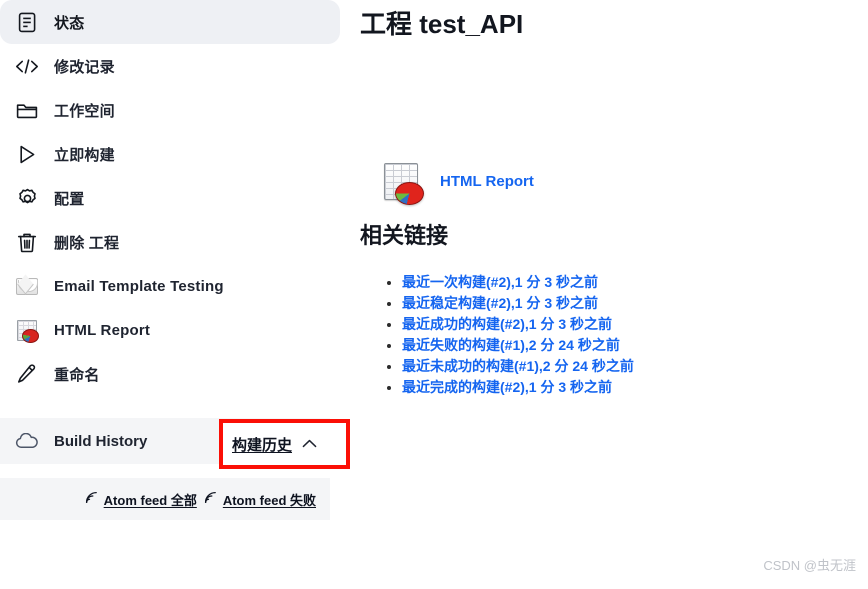 Image resolution: width=868 pixels, height=589 pixels. What do you see at coordinates (27, 441) in the screenshot?
I see `cloud-icon` at bounding box center [27, 441].